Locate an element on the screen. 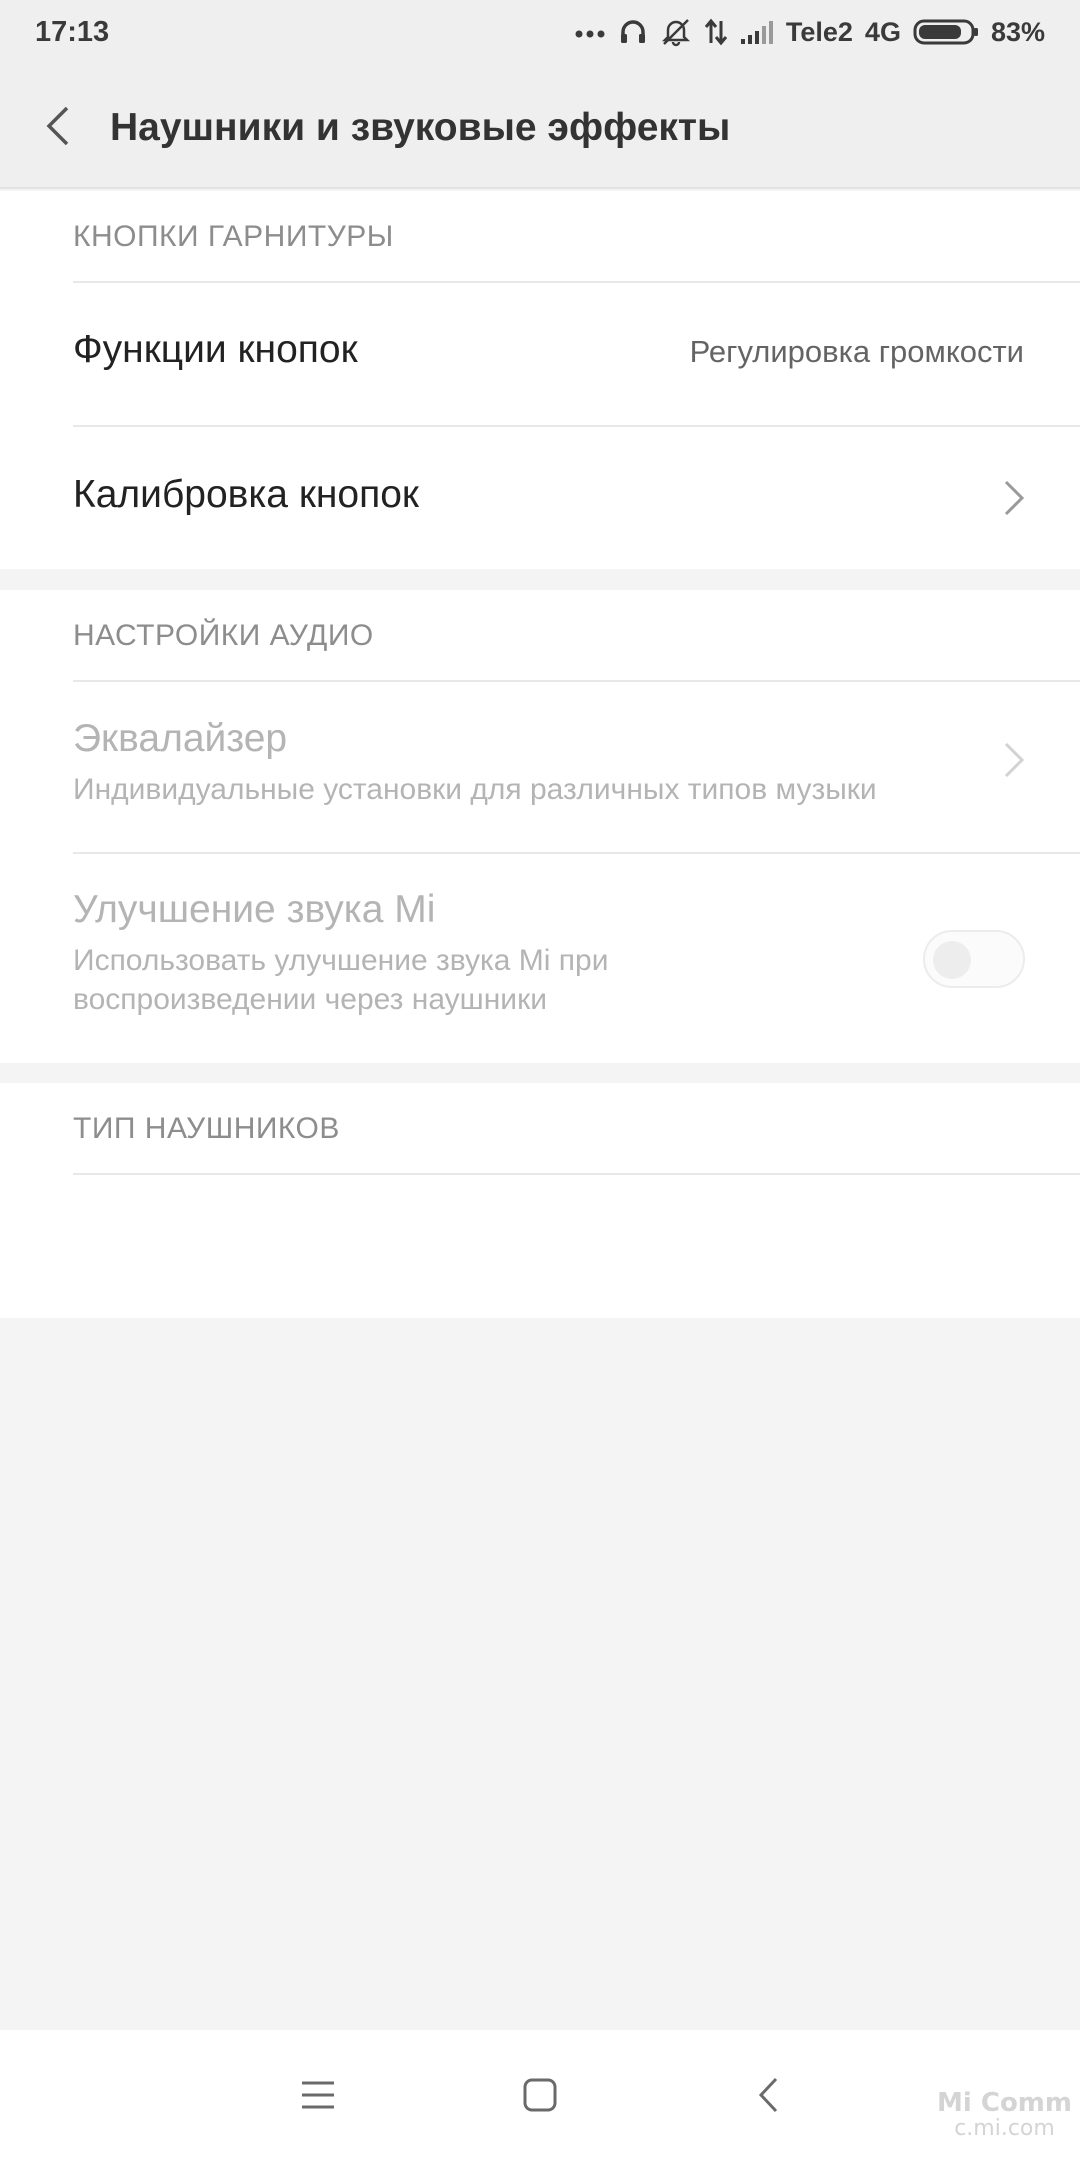 The image size is (1080, 2160). muted-bell-icon is located at coordinates (676, 32).